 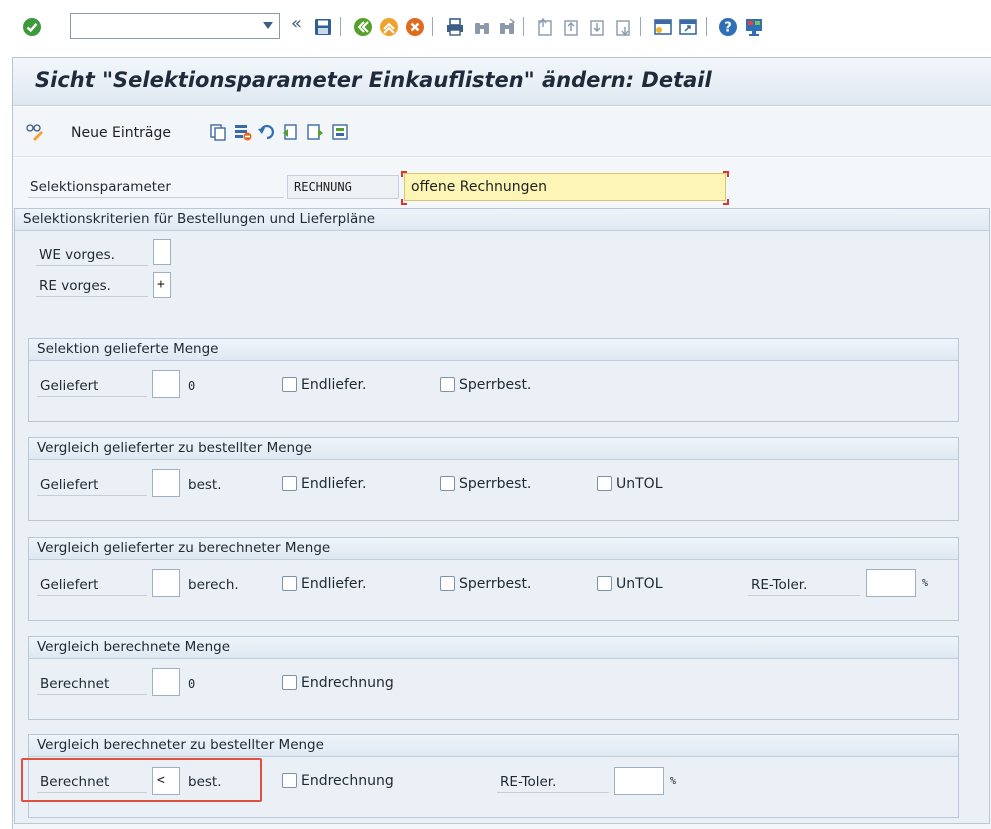 What do you see at coordinates (623, 27) in the screenshot?
I see `last-page-icon` at bounding box center [623, 27].